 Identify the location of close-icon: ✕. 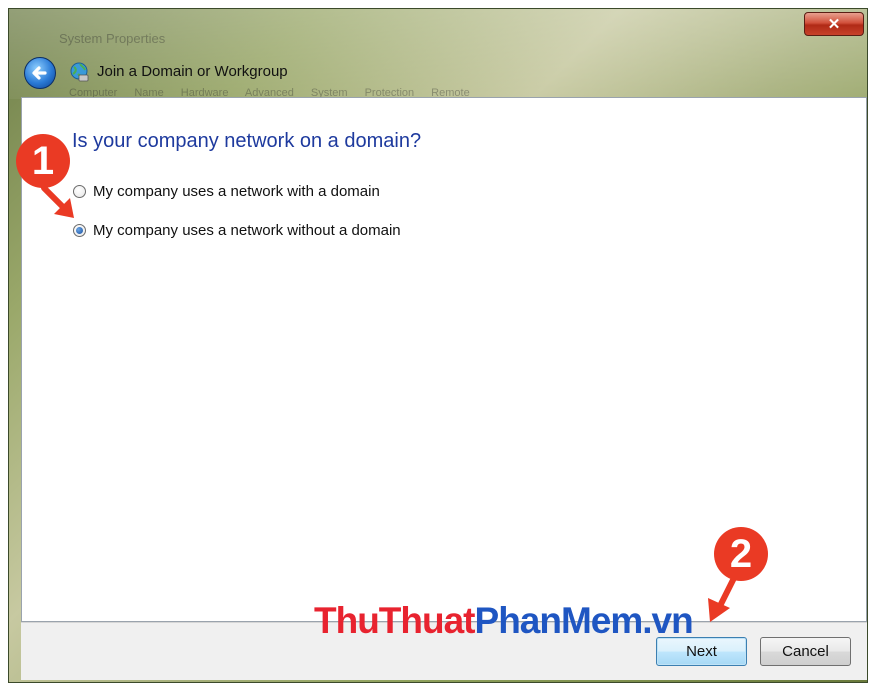
(834, 24).